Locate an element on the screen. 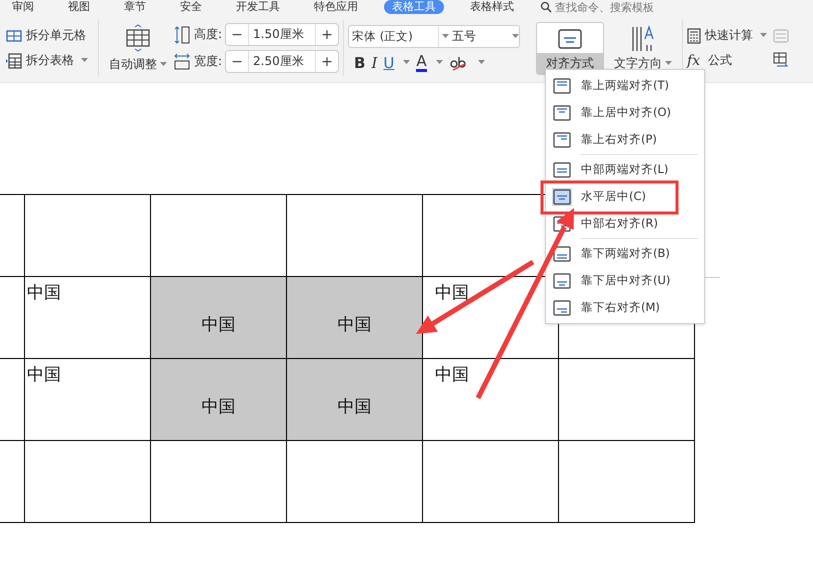 Image resolution: width=813 pixels, height=561 pixels. menu-item: 靠上两端对齐(T) is located at coordinates (625, 85).